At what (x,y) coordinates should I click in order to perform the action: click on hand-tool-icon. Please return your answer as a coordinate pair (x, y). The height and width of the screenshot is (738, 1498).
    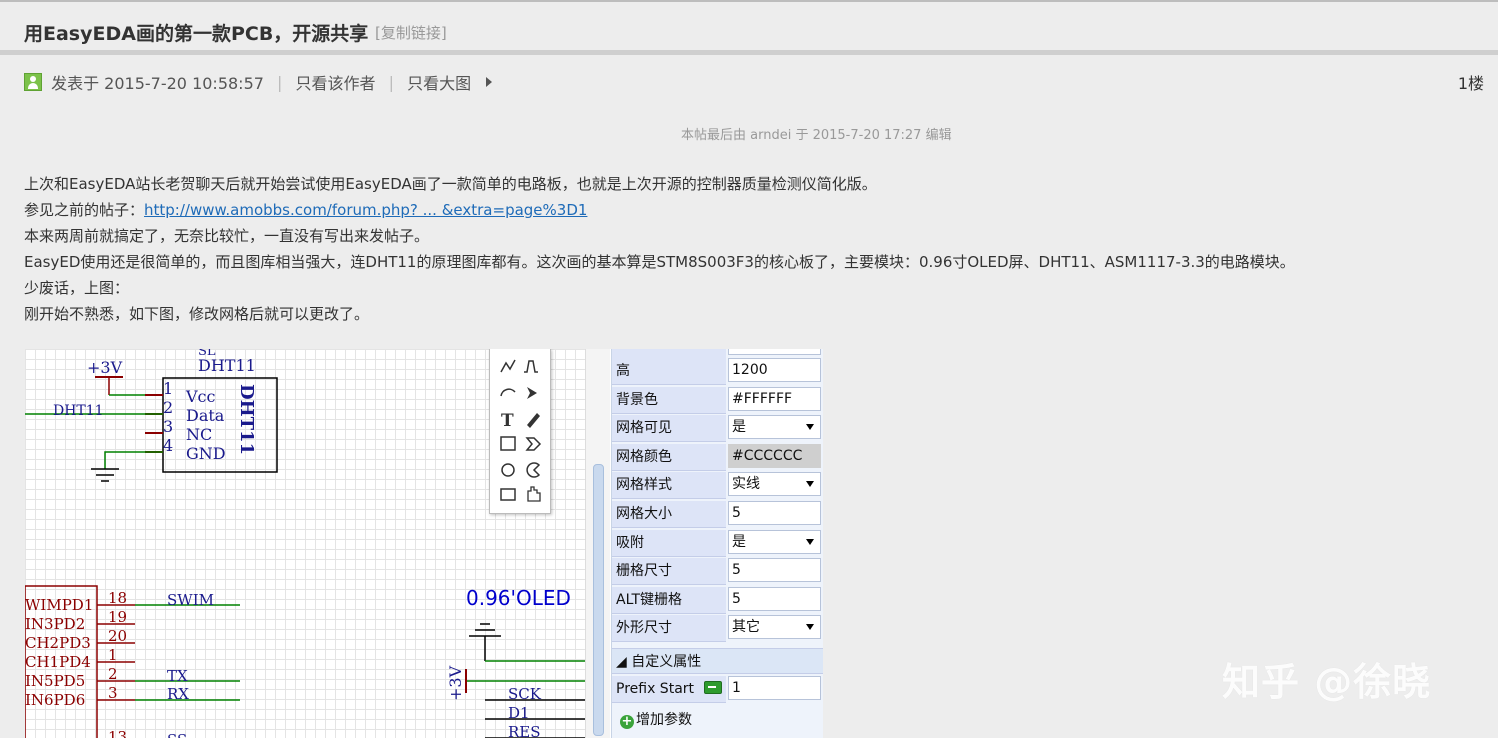
    Looking at the image, I should click on (534, 494).